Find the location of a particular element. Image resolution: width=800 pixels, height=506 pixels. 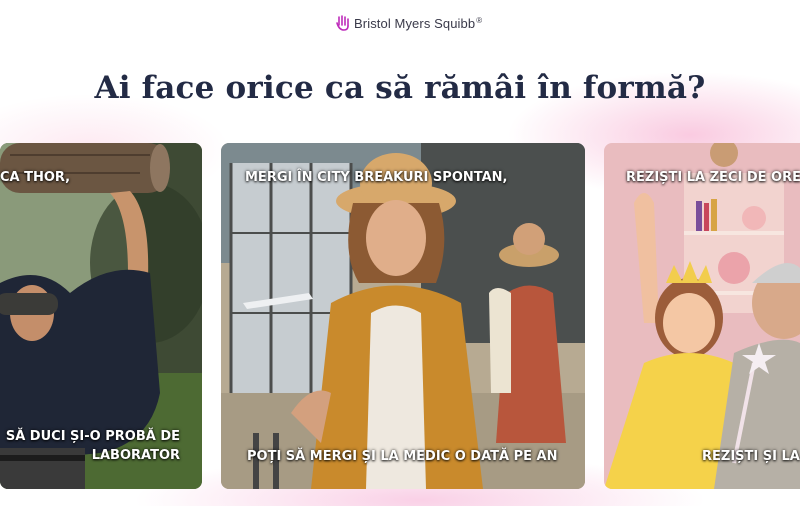

card-top-caption: CA THOR, is located at coordinates (35, 177).